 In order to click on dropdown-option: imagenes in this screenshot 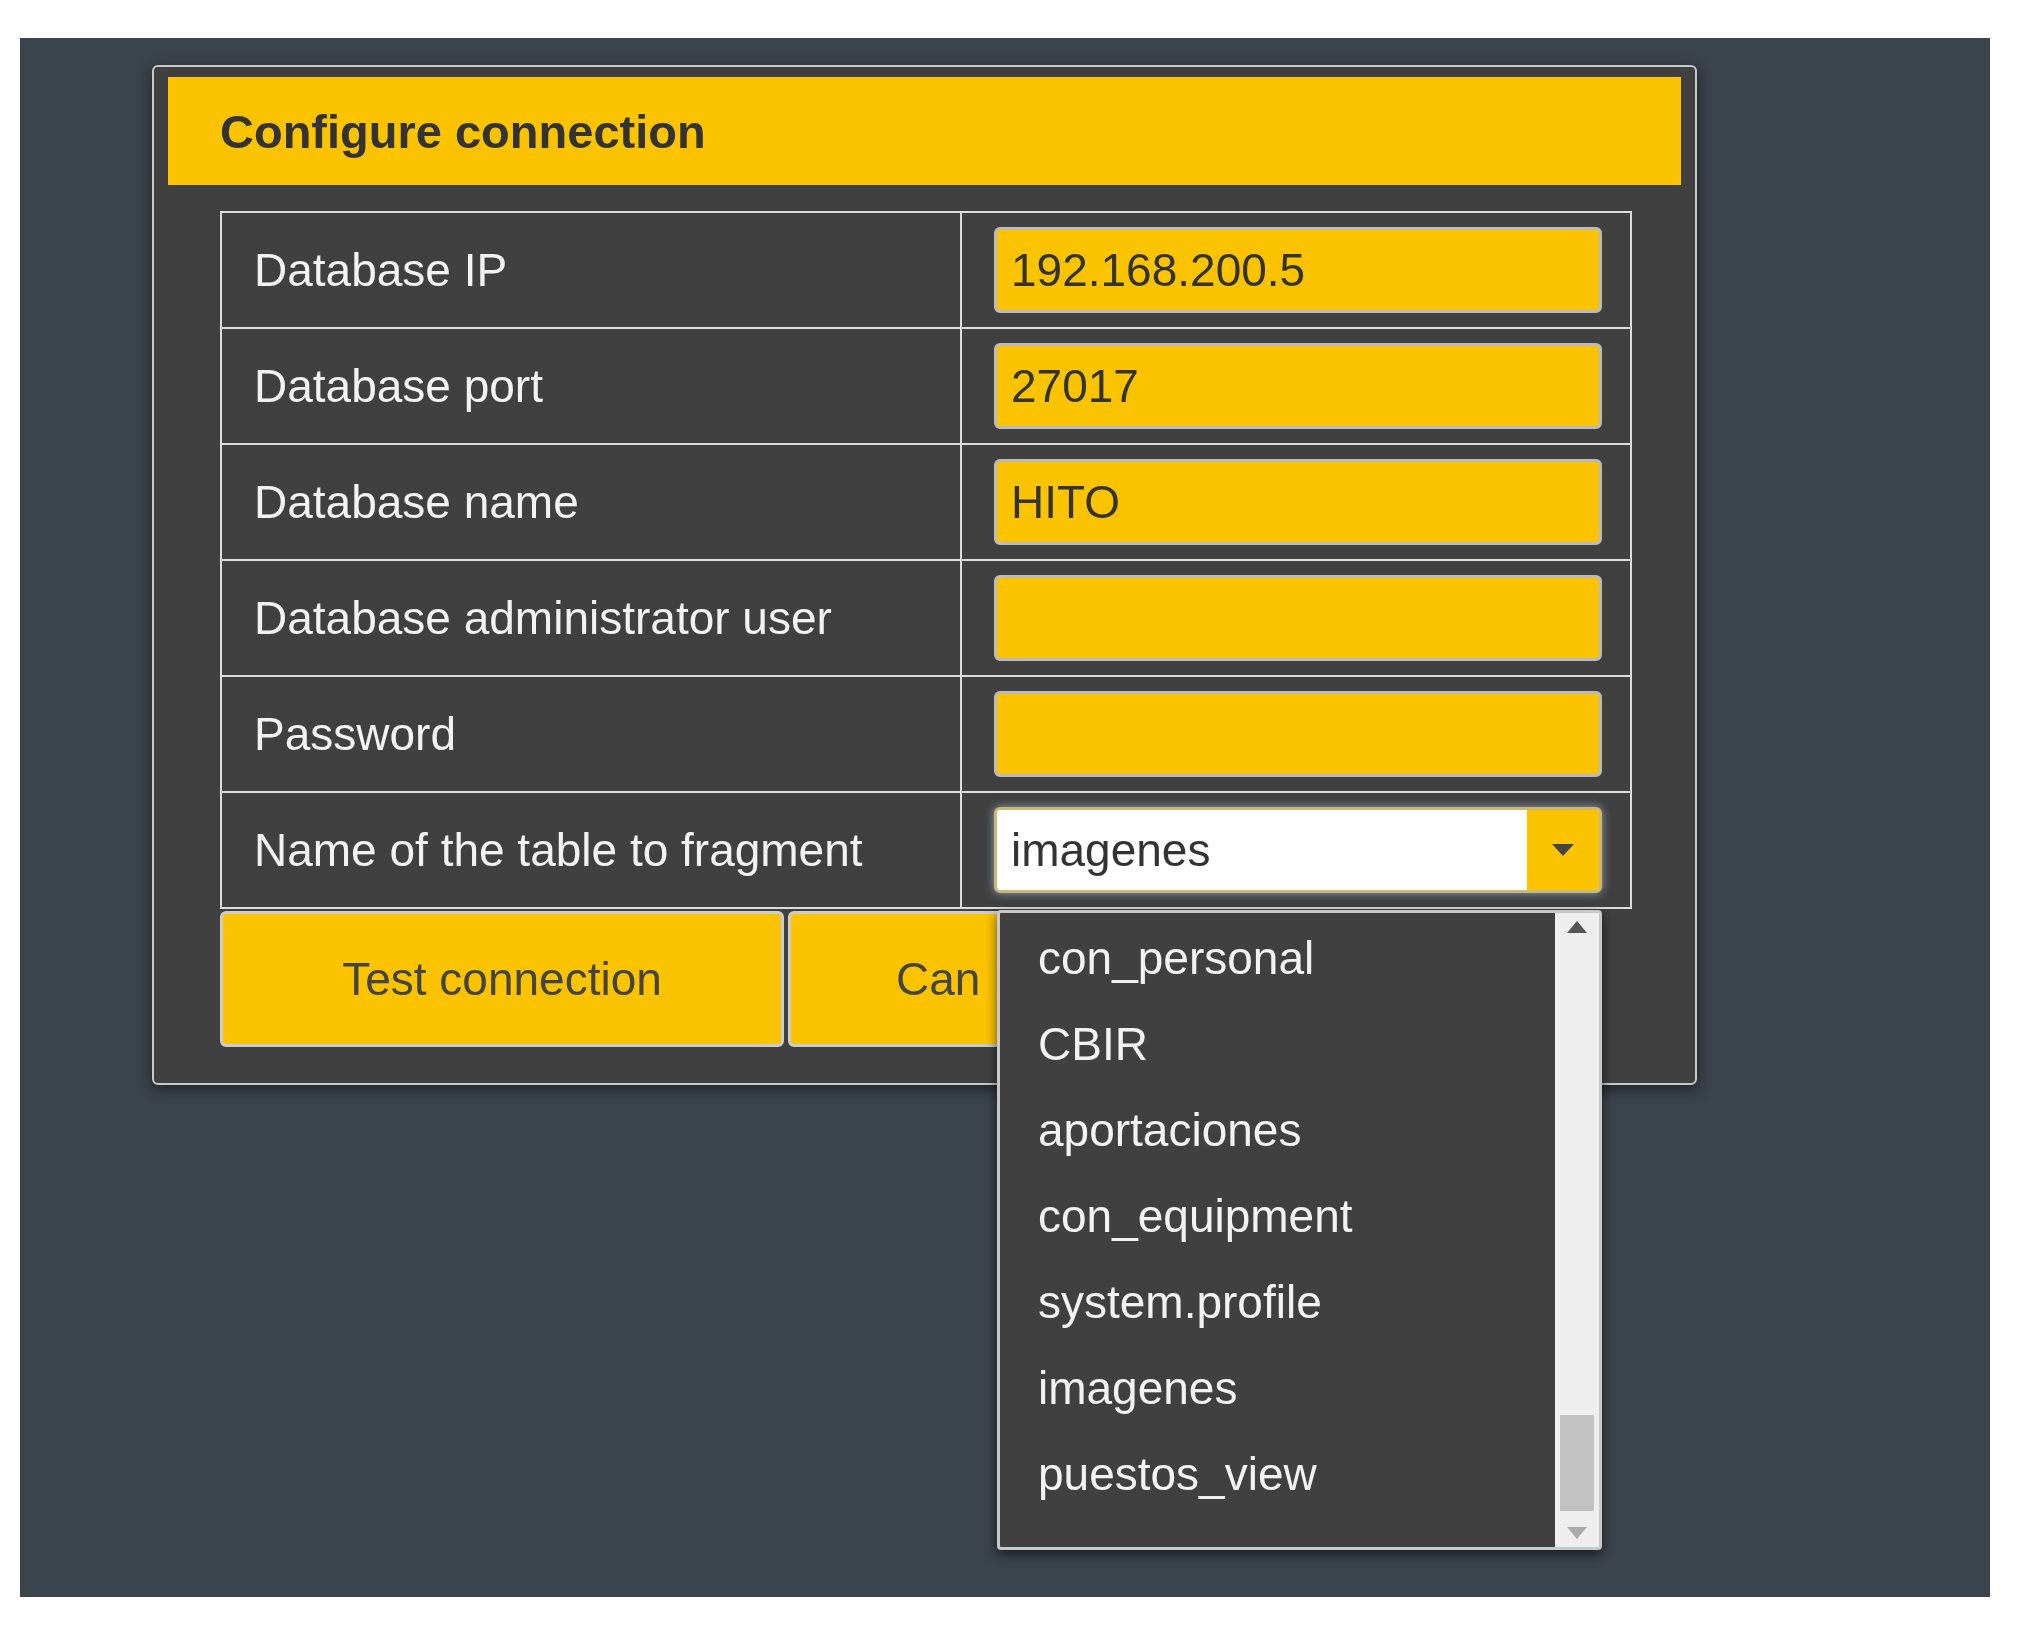, I will do `click(1277, 1388)`.